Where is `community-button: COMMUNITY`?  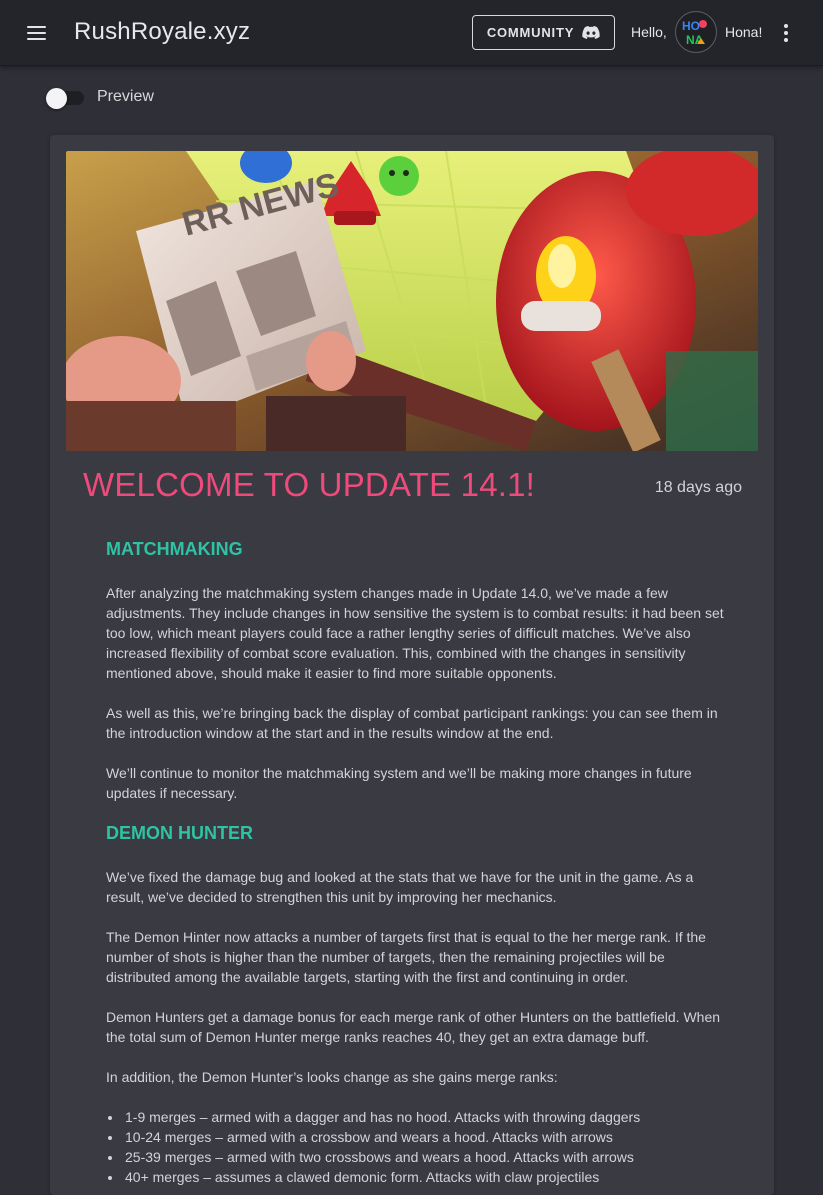
community-button: COMMUNITY is located at coordinates (543, 32).